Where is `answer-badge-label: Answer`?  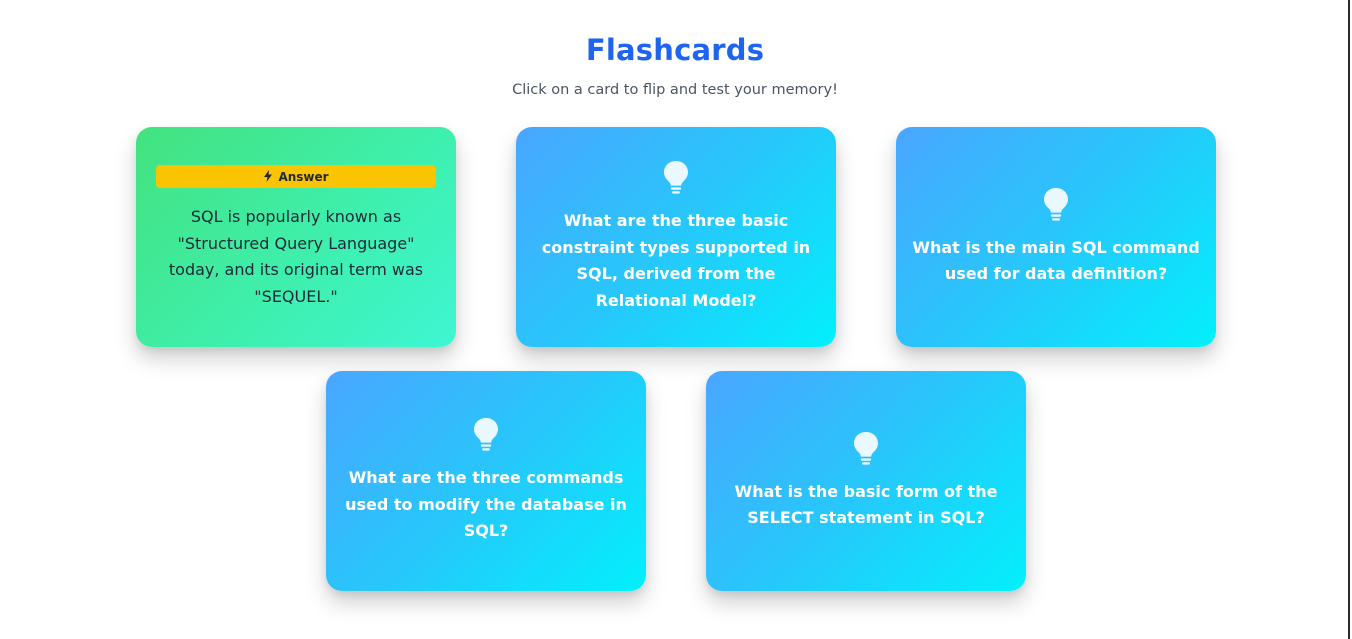 answer-badge-label: Answer is located at coordinates (303, 176).